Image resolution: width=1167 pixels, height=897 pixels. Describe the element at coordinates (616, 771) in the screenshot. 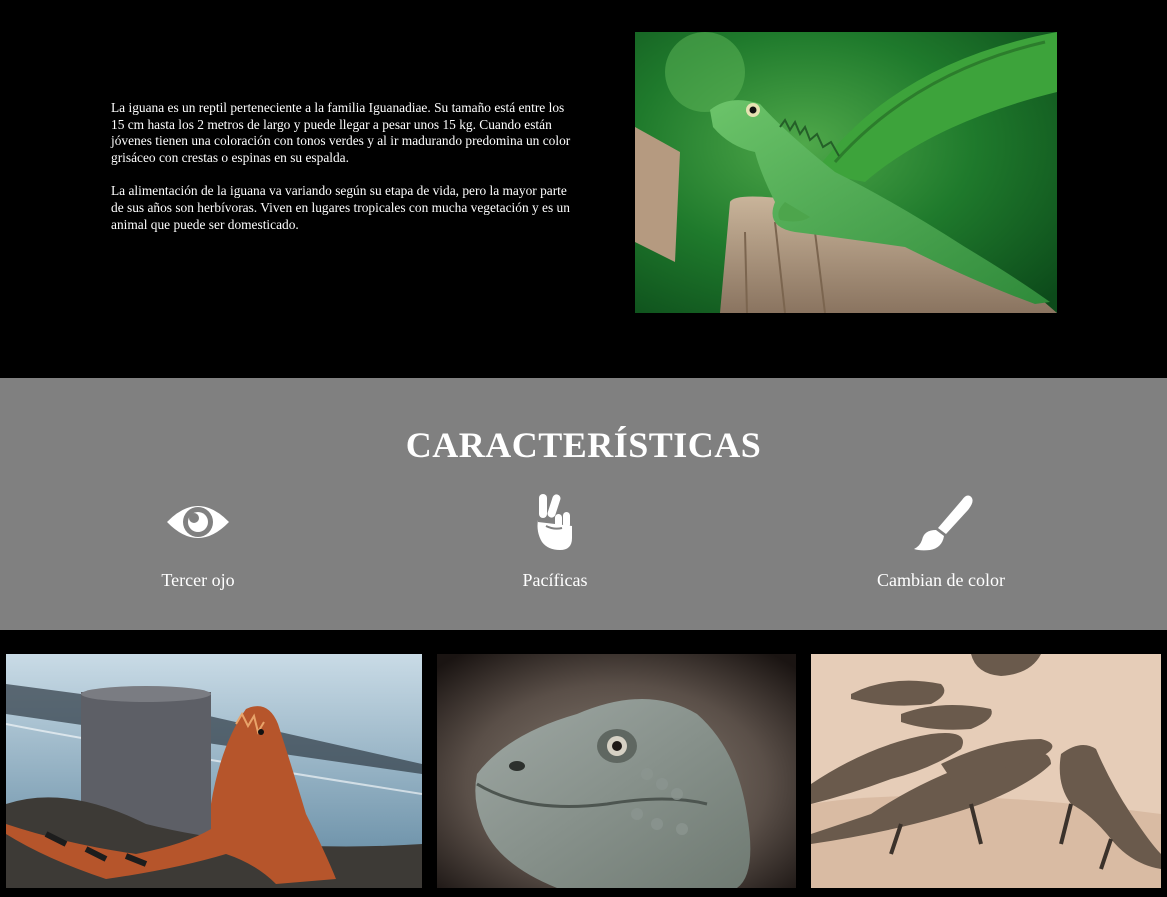

I see `gallery-image-iguana-head` at that location.